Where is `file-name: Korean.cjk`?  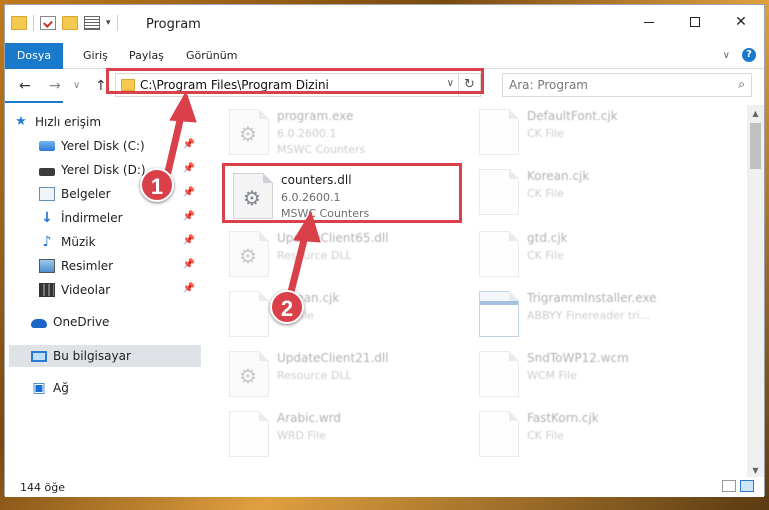
file-name: Korean.cjk is located at coordinates (558, 176).